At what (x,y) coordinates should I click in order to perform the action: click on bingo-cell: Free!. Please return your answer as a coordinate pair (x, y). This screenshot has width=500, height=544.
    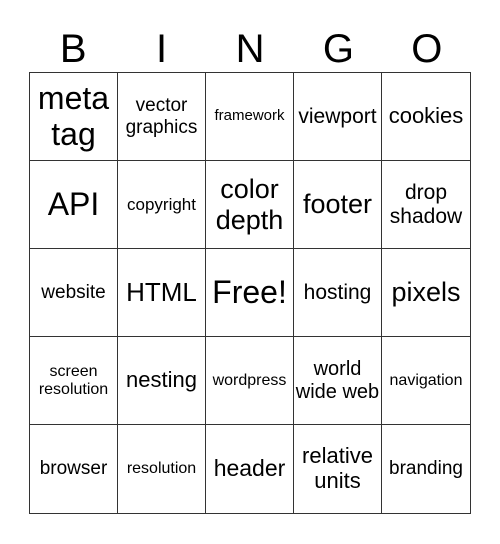
    Looking at the image, I should click on (250, 293).